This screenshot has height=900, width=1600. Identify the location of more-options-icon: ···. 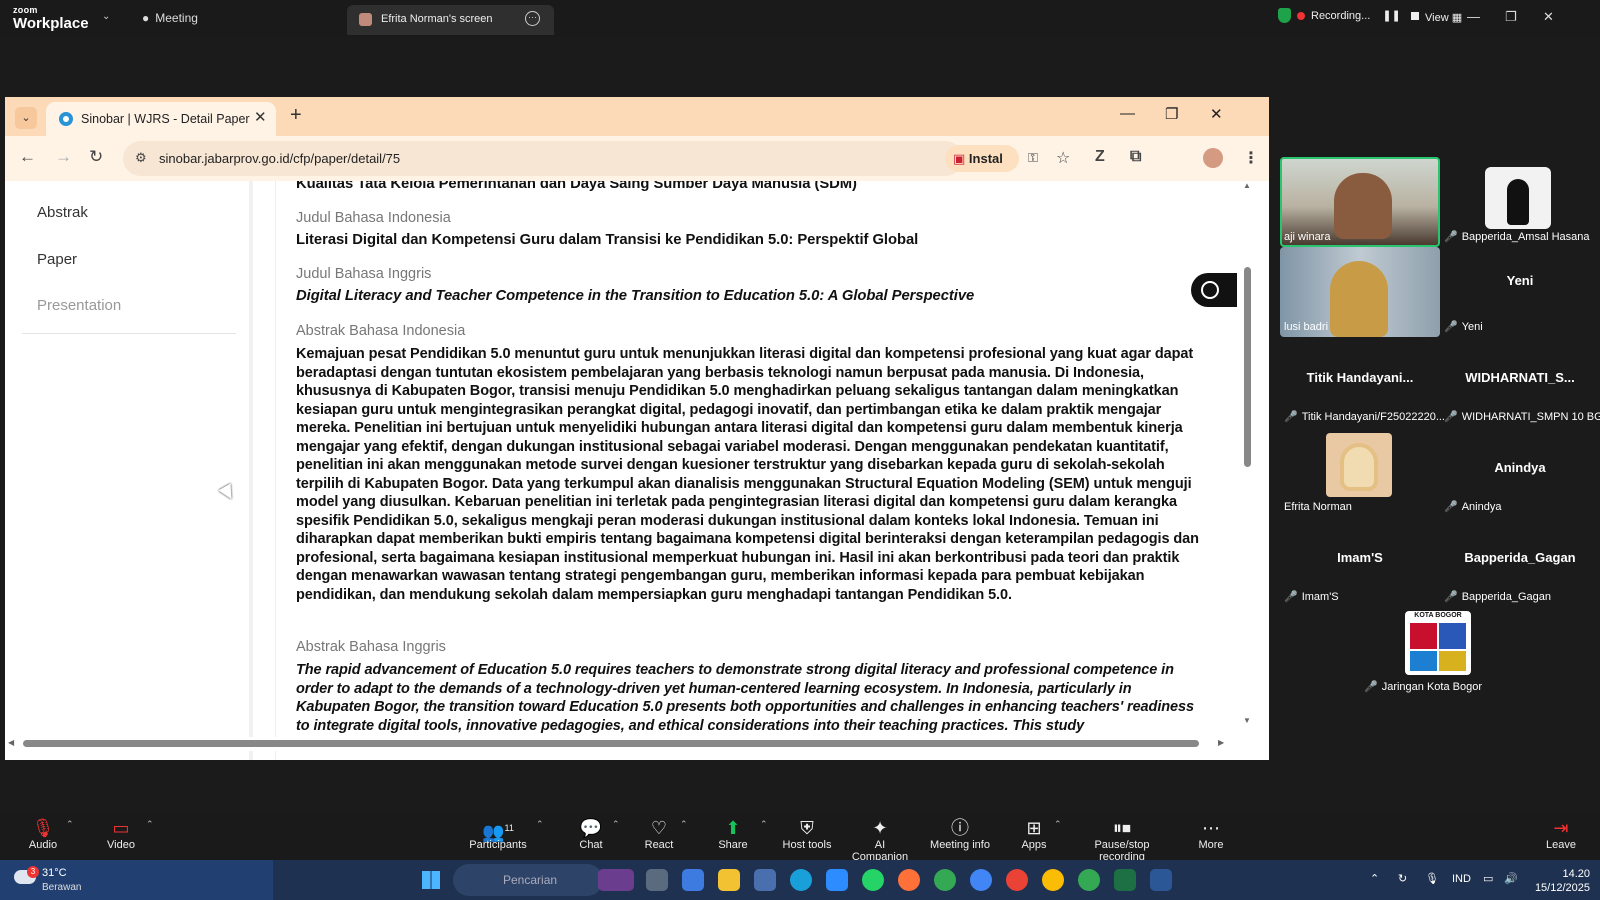
(532, 18).